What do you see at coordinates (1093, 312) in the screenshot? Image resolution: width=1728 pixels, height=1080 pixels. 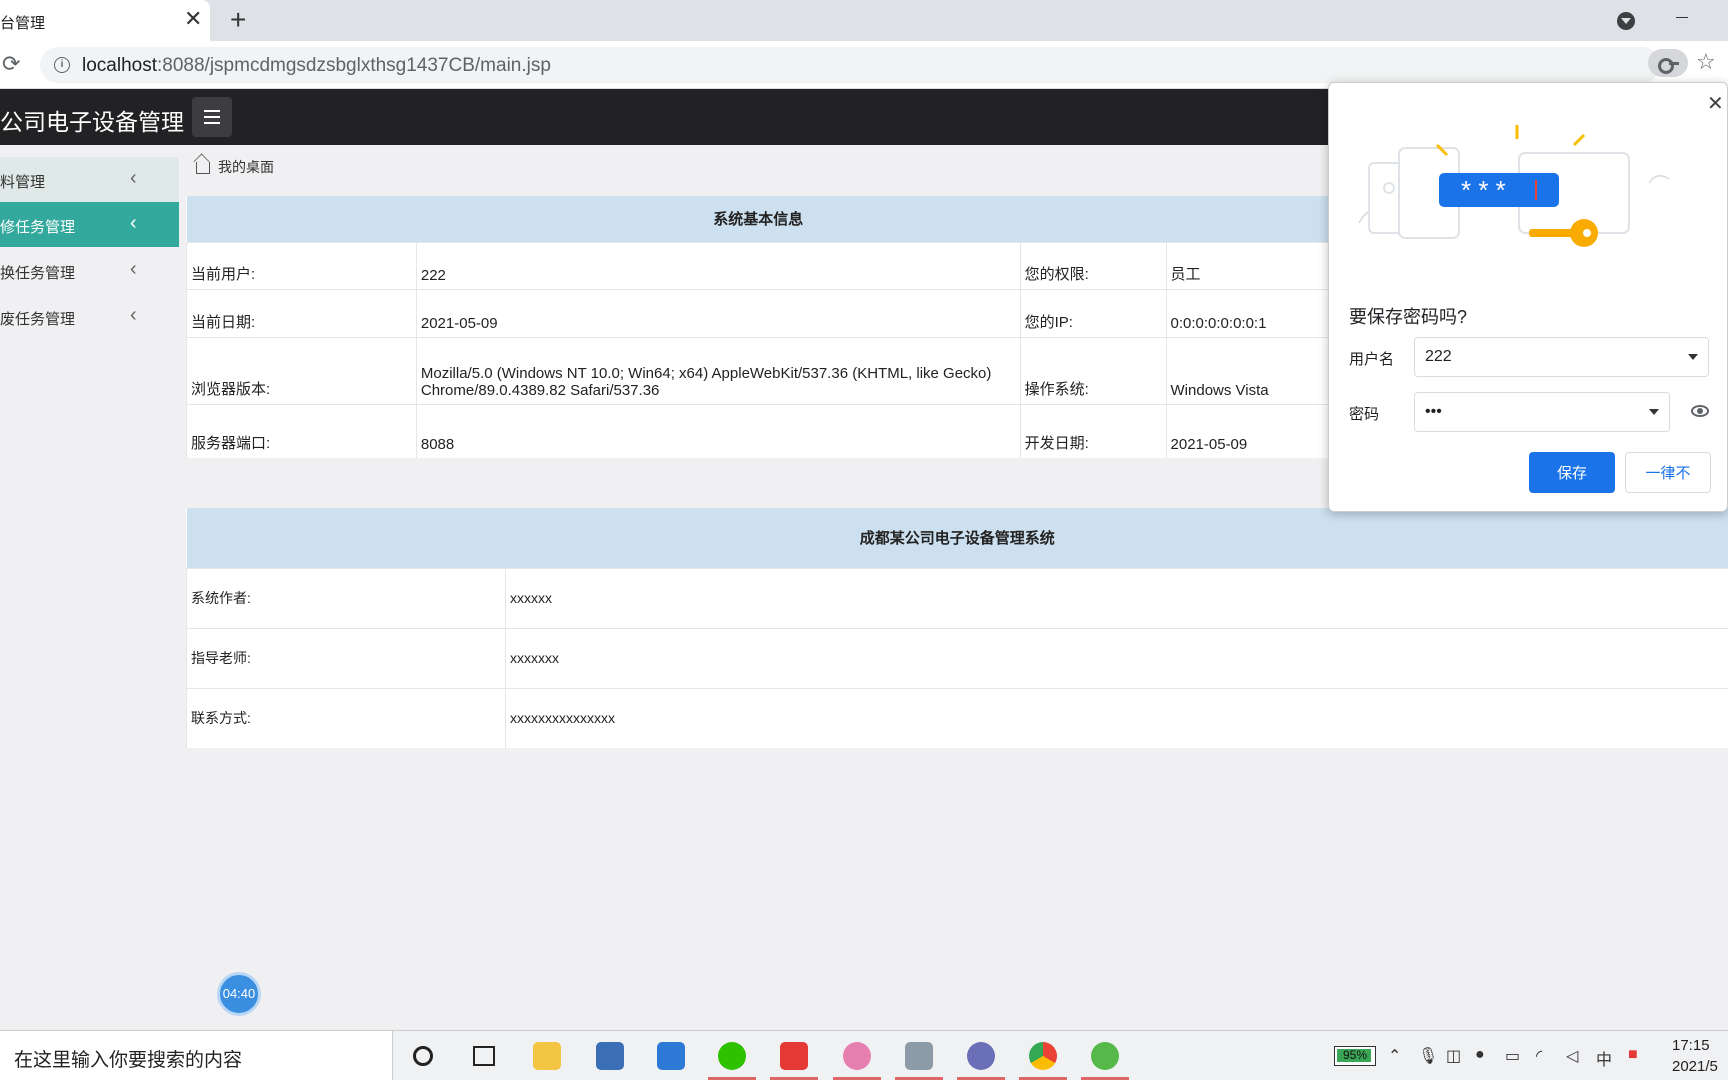 I see `cell-label: 您的IP:` at bounding box center [1093, 312].